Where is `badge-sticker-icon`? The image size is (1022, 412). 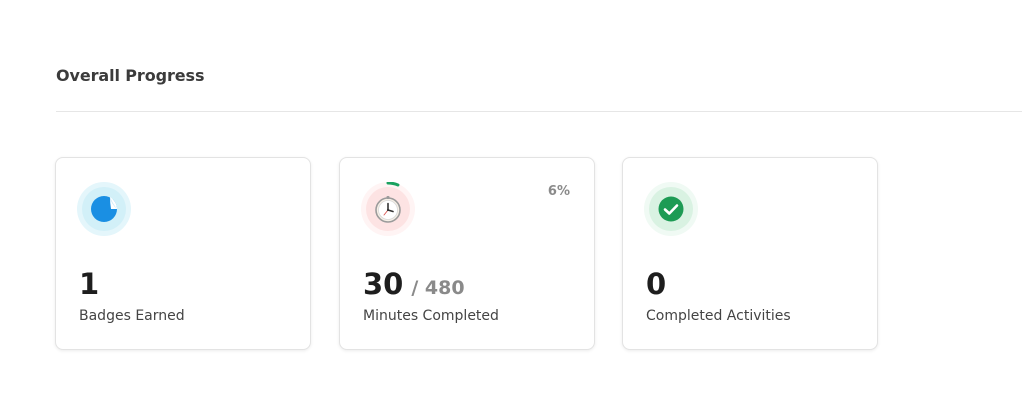 badge-sticker-icon is located at coordinates (104, 209).